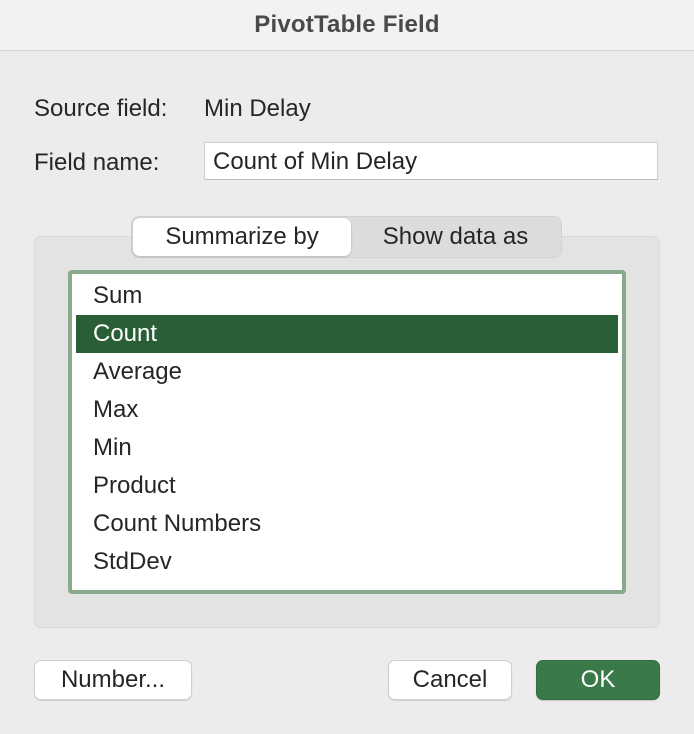 Image resolution: width=694 pixels, height=734 pixels. Describe the element at coordinates (347, 562) in the screenshot. I see `list-item-stddev: StdDev` at that location.